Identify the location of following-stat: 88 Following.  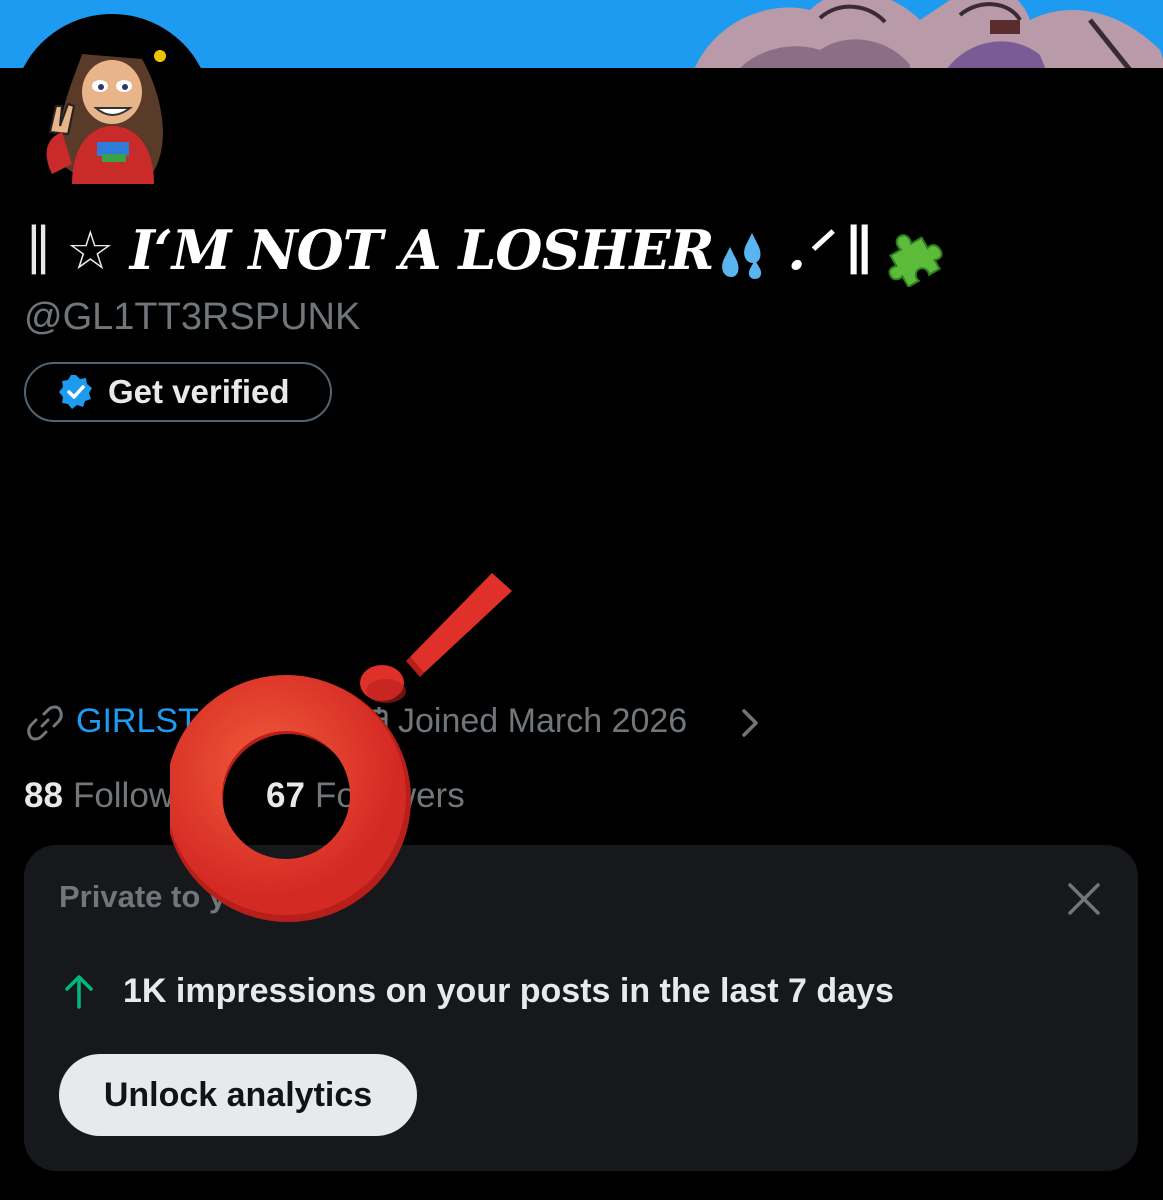
(122, 796).